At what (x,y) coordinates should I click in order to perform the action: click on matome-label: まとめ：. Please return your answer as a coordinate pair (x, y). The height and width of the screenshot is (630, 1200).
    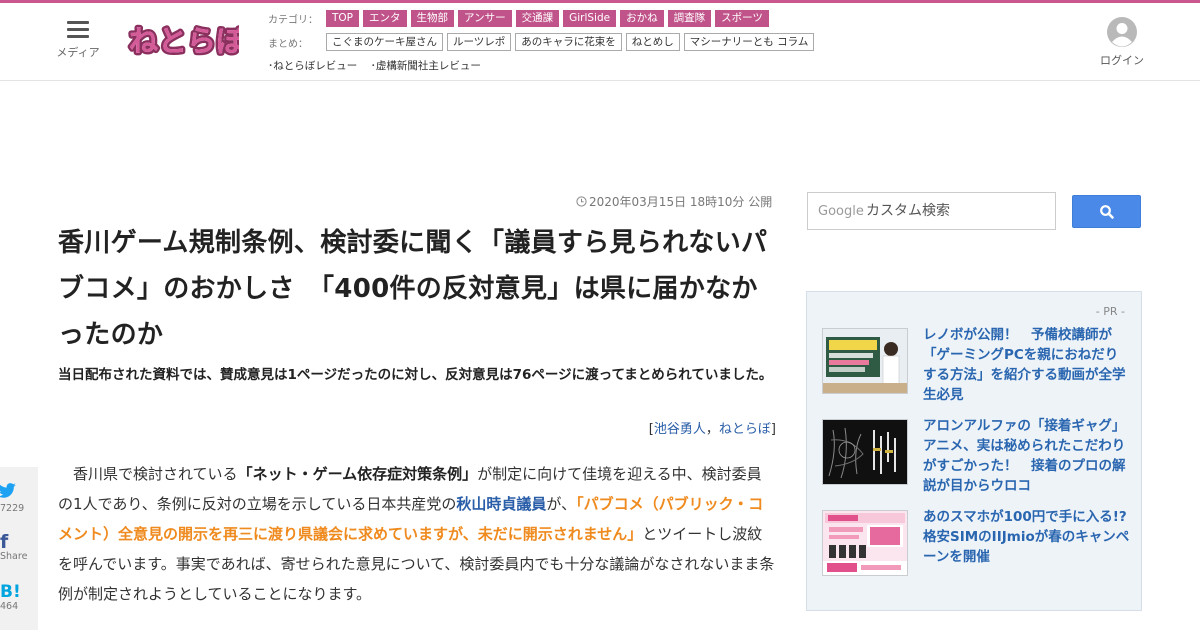
    Looking at the image, I should click on (288, 44).